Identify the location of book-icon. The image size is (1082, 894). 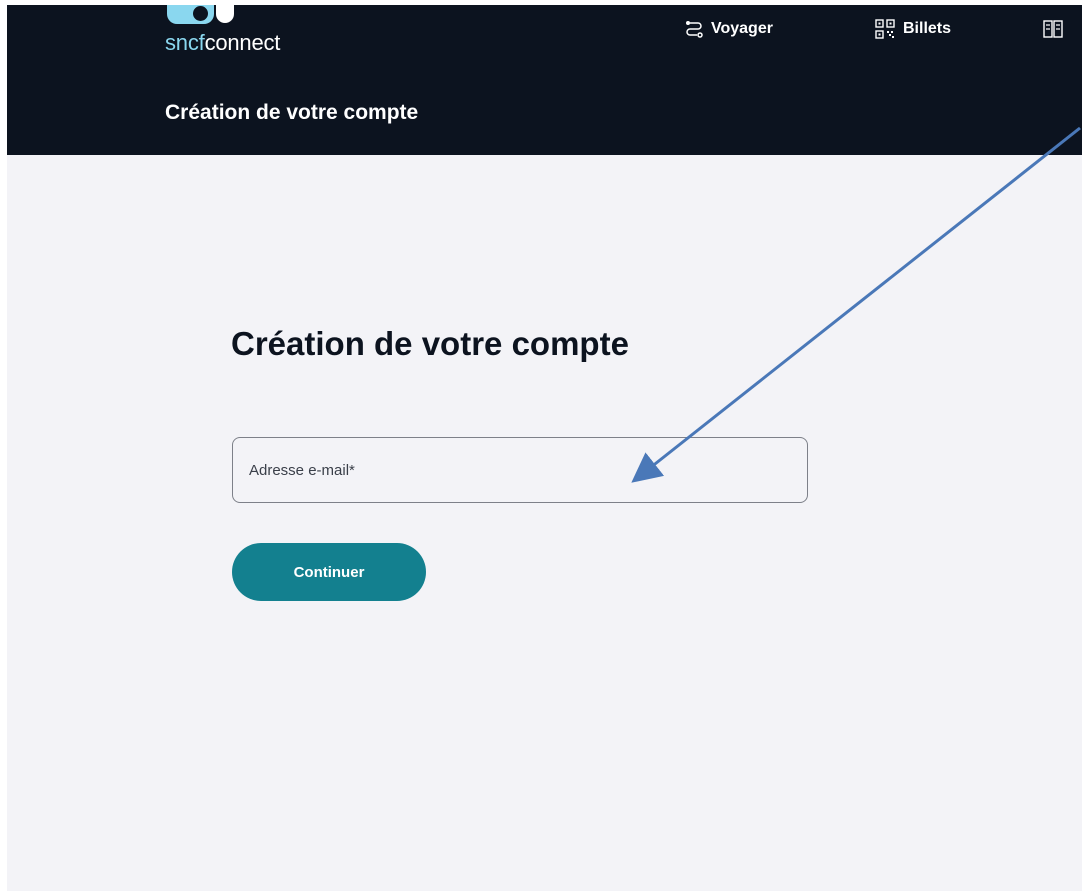
(1053, 29).